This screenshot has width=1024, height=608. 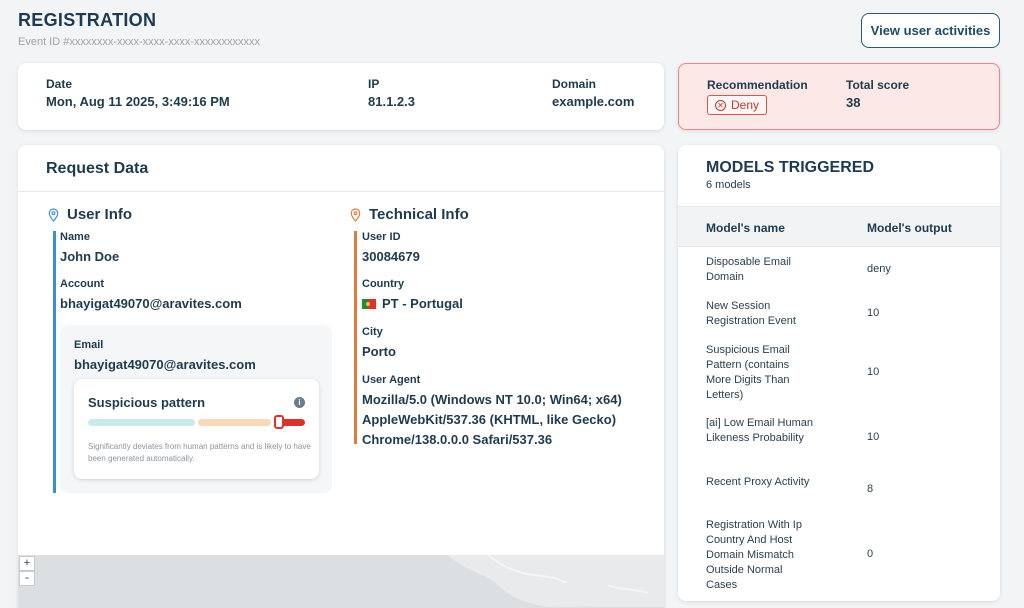 What do you see at coordinates (878, 85) in the screenshot?
I see `total-score-label: Total score` at bounding box center [878, 85].